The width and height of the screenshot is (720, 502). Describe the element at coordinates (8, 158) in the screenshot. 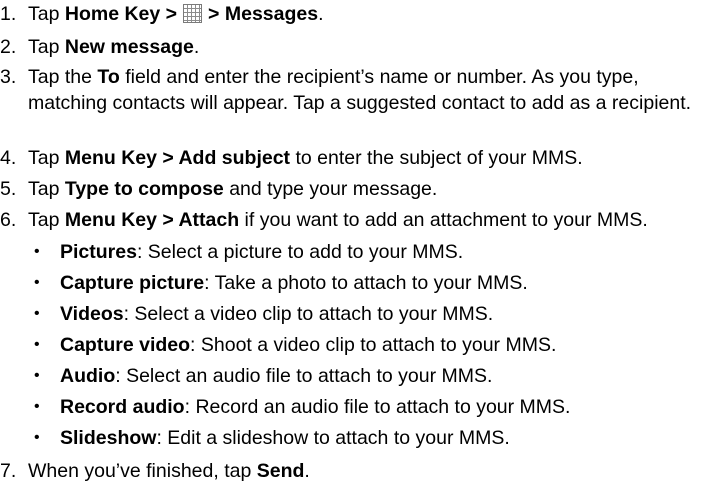

I see `step-number: 4.` at that location.